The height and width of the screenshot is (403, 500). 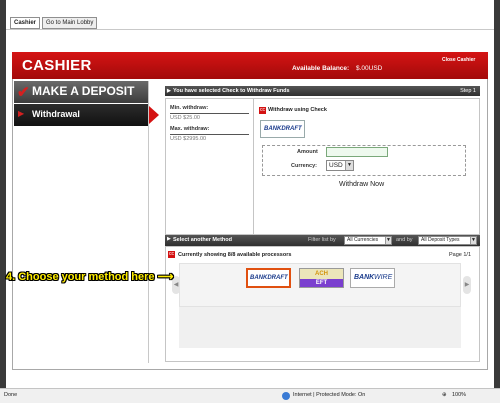 I want to click on processor-details-area, so click(x=320, y=327).